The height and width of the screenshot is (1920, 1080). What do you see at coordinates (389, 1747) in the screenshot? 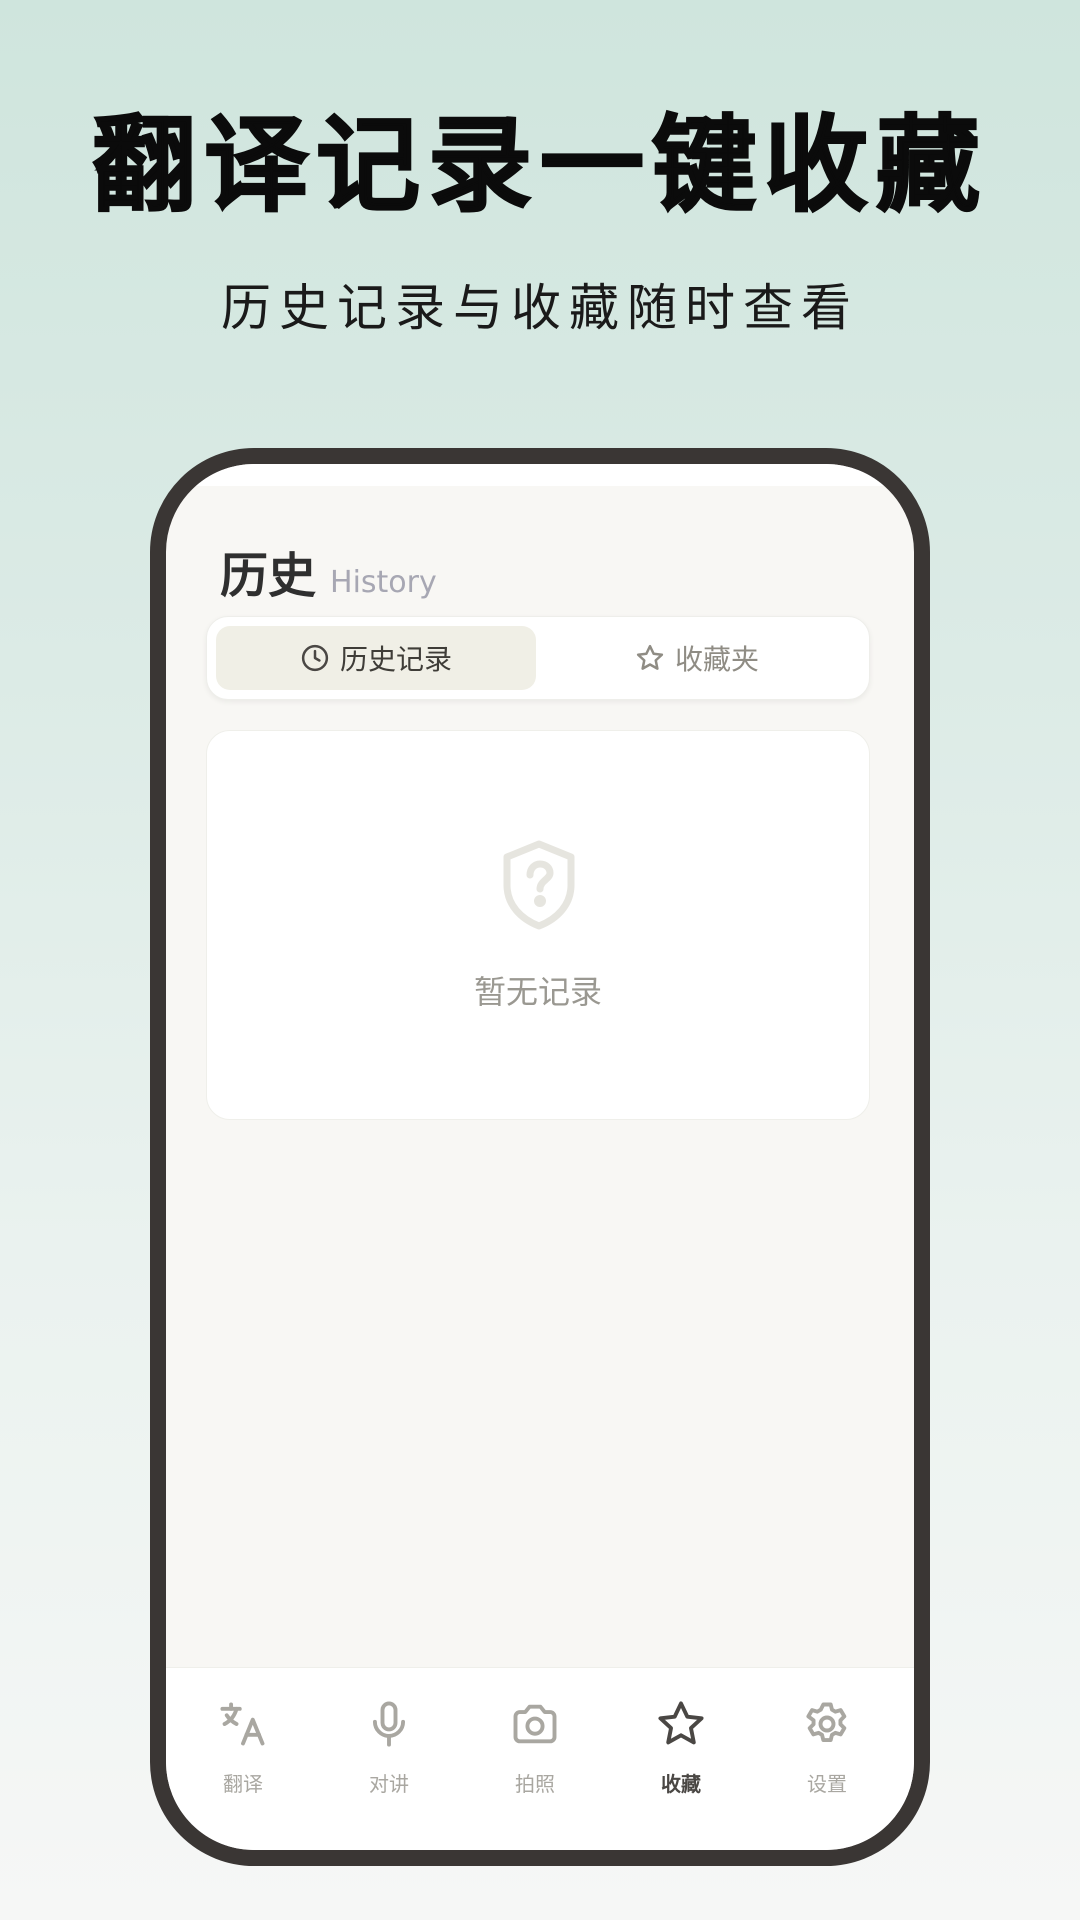
I see `nav-item-intercom: 对讲` at bounding box center [389, 1747].